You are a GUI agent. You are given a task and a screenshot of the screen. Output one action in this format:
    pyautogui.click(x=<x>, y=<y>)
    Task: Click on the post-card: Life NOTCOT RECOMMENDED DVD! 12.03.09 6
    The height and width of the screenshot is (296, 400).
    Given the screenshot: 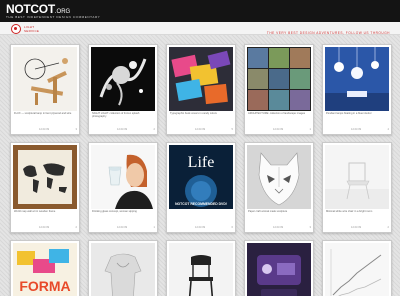 What is the action you would take?
    pyautogui.click(x=201, y=187)
    